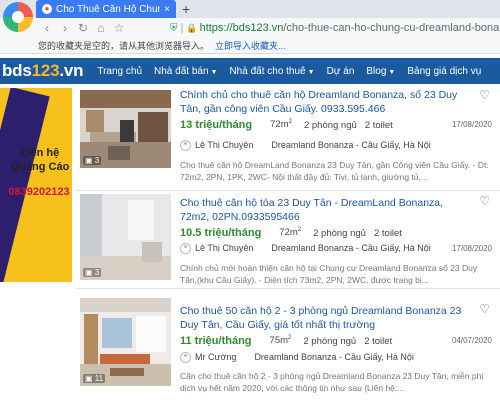 The height and width of the screenshot is (401, 500). I want to click on logo-prefix: bds, so click(17, 70).